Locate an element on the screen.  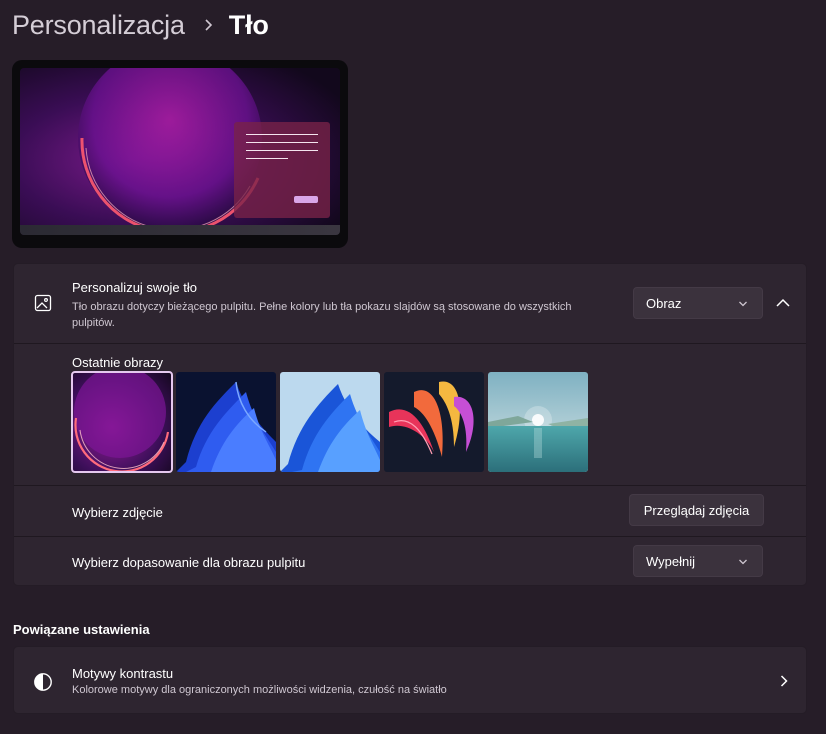
browse-photos-button: Przeglądaj zdjęcia is located at coordinates (696, 510).